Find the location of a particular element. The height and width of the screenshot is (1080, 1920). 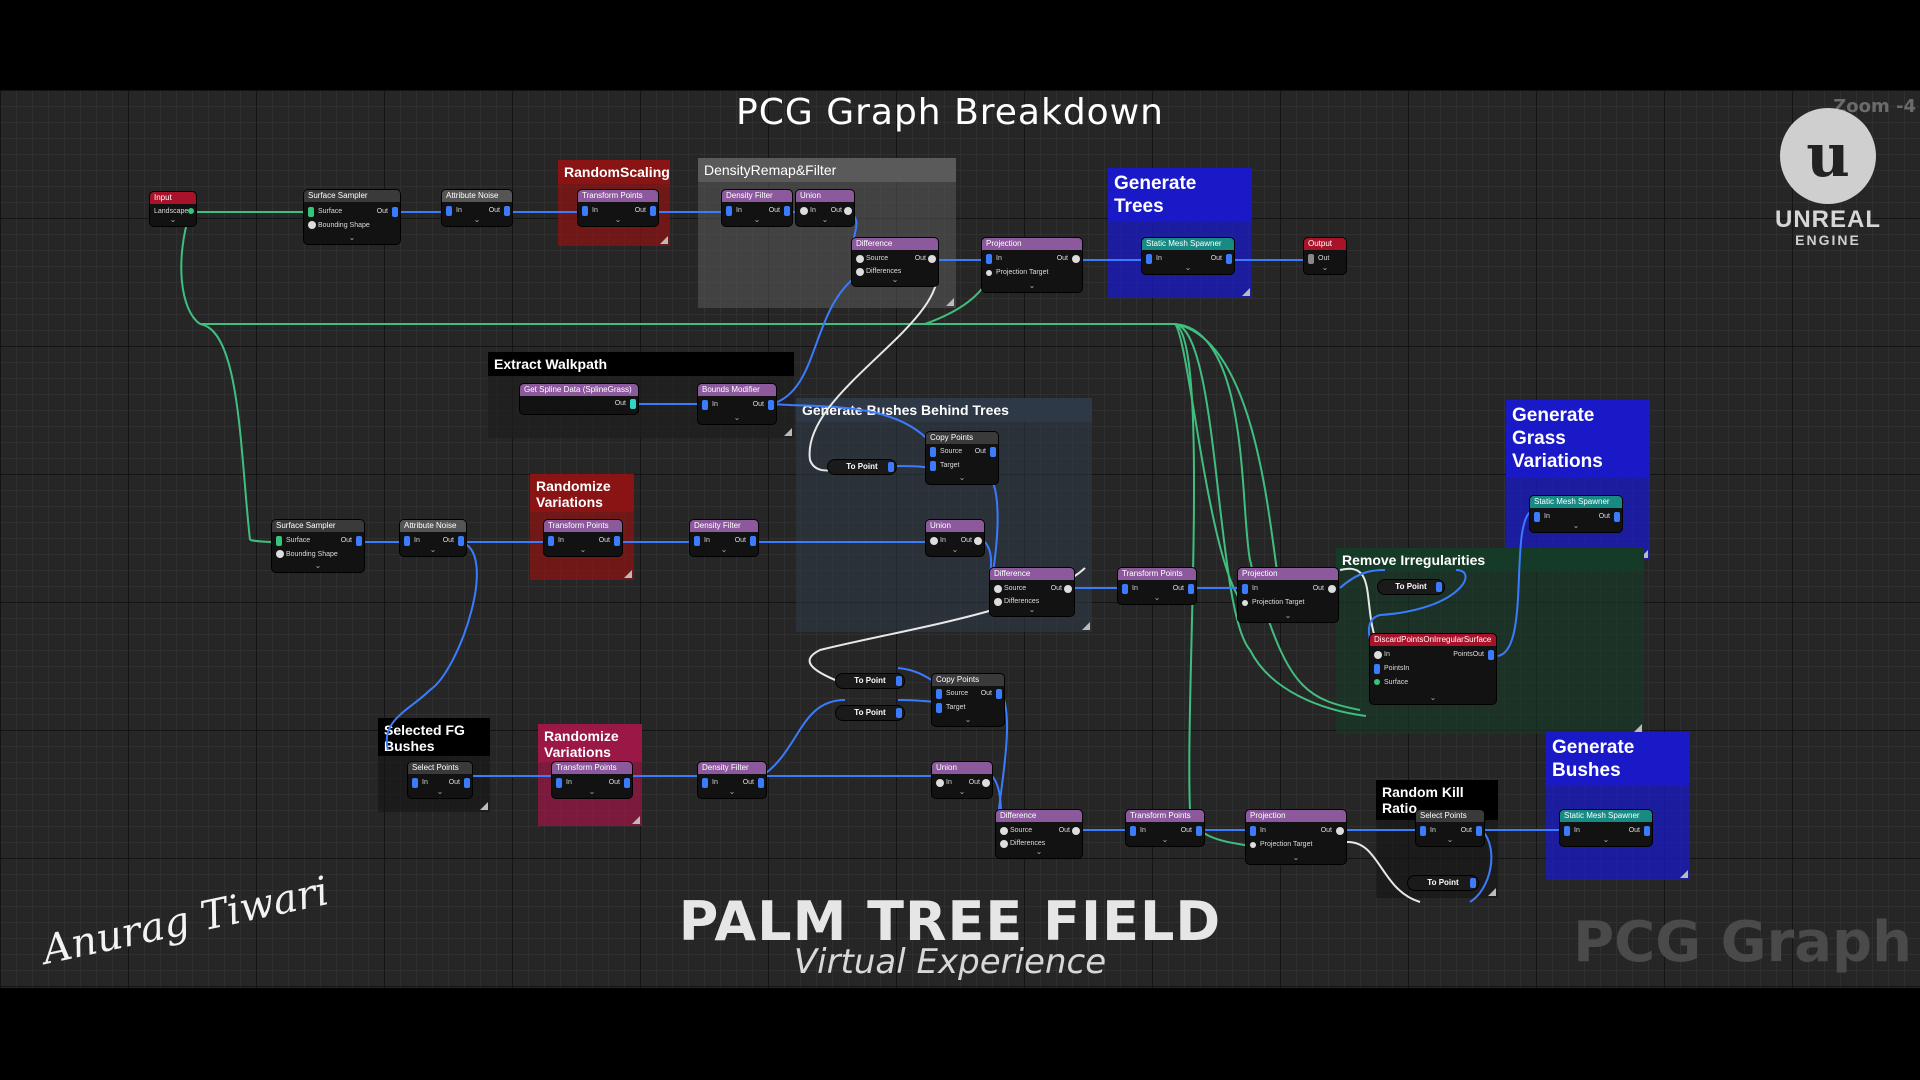

node-density-filter-2: Density Filter In Out ⌄ is located at coordinates (724, 538).